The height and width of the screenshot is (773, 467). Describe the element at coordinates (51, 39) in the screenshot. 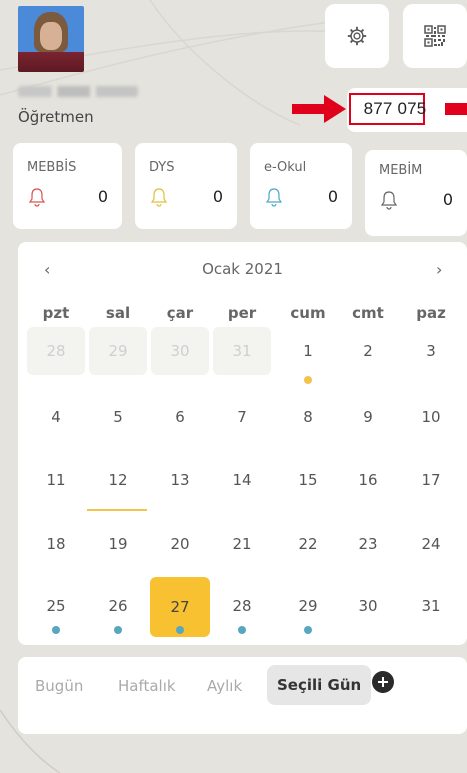

I see `avatar` at that location.